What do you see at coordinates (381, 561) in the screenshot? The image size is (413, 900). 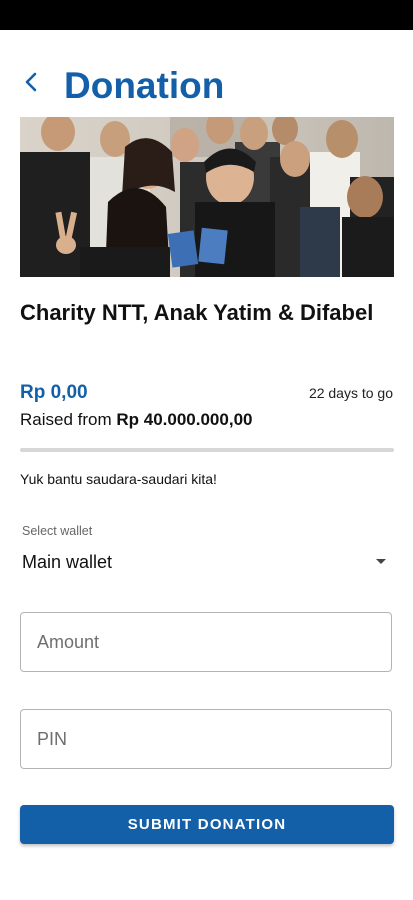 I see `dropdown-arrow-icon` at bounding box center [381, 561].